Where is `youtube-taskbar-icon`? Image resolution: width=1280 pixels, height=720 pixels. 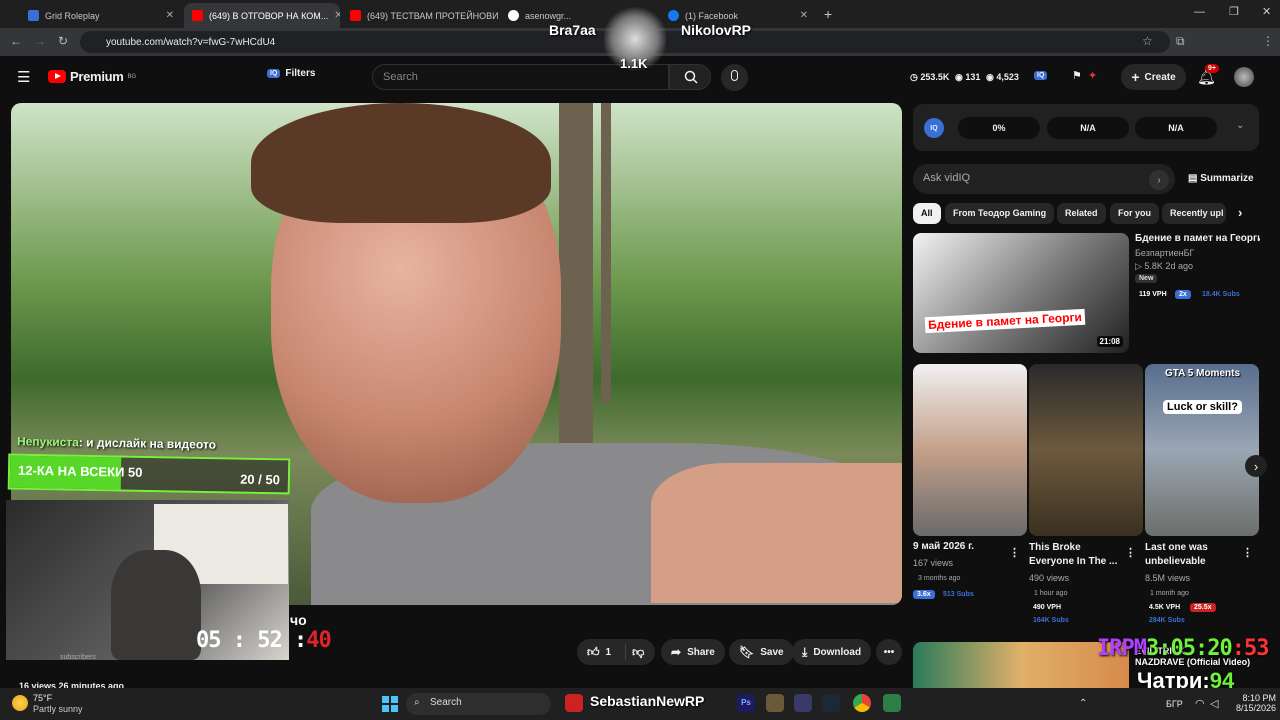
youtube-taskbar-icon is located at coordinates (574, 703).